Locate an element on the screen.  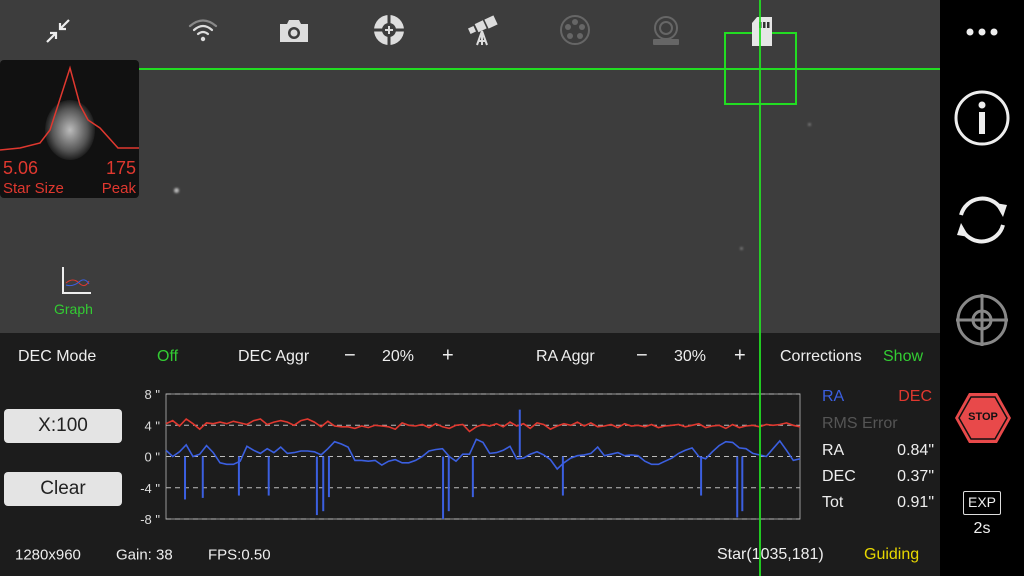
star-size-value: 5.06 is located at coordinates (21, 168).